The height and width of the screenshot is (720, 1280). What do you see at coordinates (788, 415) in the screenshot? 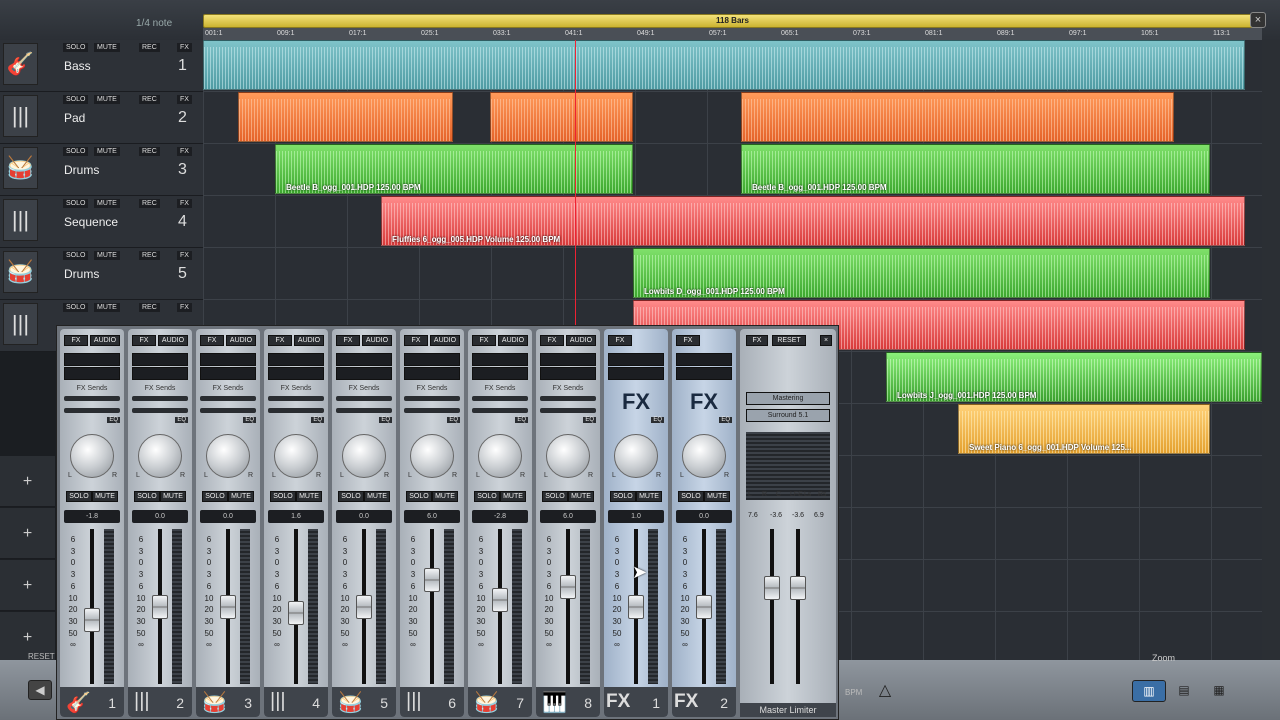
I see `surround-button: Surround 5.1` at bounding box center [788, 415].